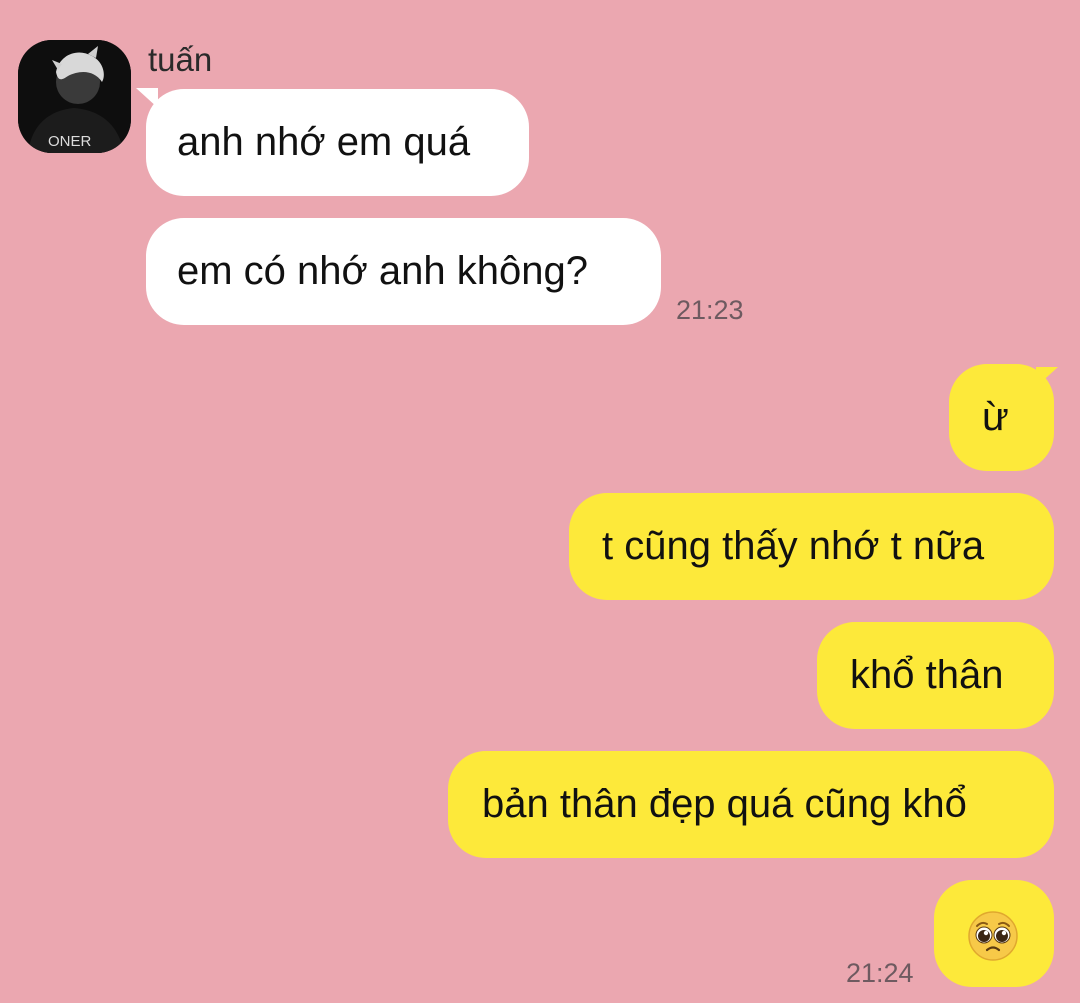 This screenshot has width=1080, height=1003. Describe the element at coordinates (180, 59) in the screenshot. I see `sender-name: tuấn` at that location.